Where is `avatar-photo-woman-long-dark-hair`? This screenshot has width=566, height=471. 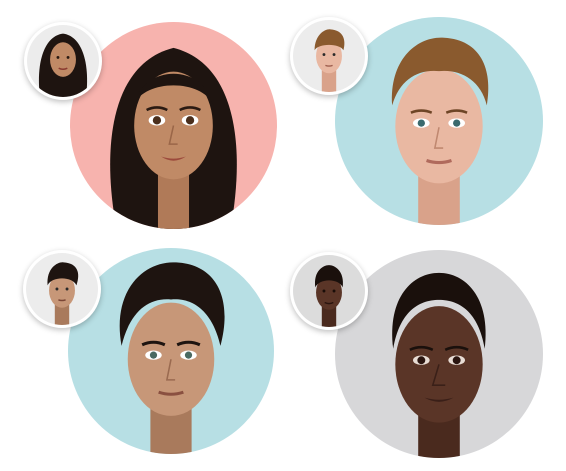 avatar-photo-woman-long-dark-hair is located at coordinates (63, 61).